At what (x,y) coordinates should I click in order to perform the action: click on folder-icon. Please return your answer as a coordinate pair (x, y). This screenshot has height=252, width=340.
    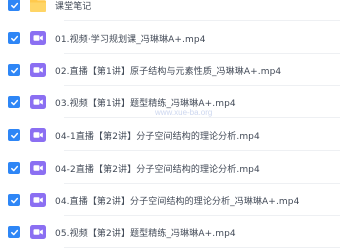
    Looking at the image, I should click on (38, 6).